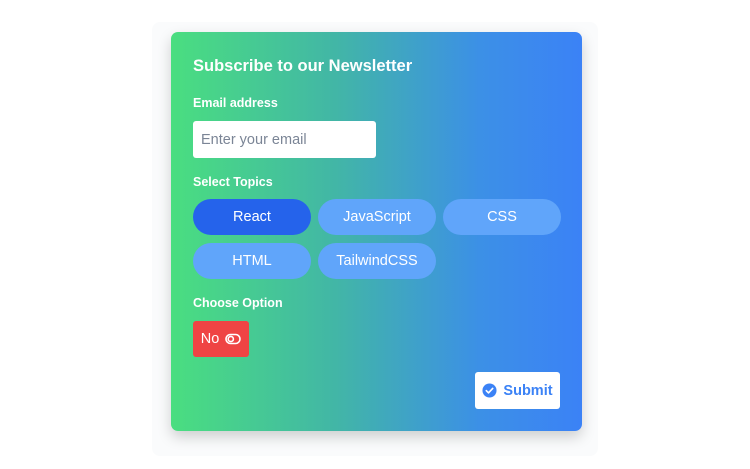  What do you see at coordinates (303, 66) in the screenshot?
I see `form-title: Subscribe to our Newsletter` at bounding box center [303, 66].